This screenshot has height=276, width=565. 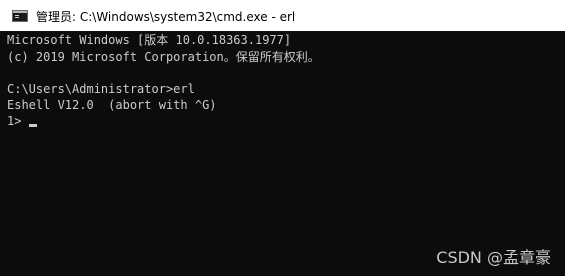 I want to click on watermark: CSDN @孟章豪, so click(x=493, y=257).